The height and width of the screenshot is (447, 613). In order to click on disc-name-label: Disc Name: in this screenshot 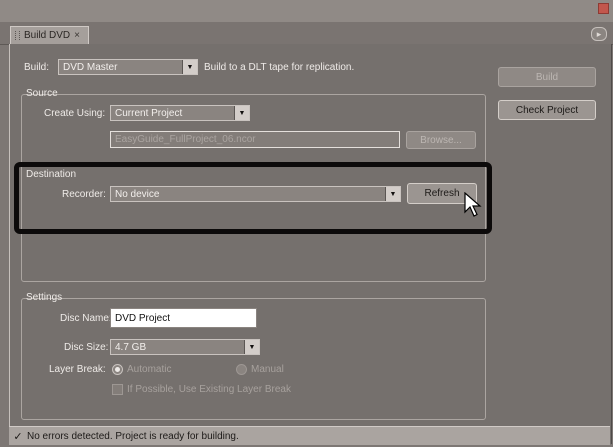, I will do `click(86, 318)`.